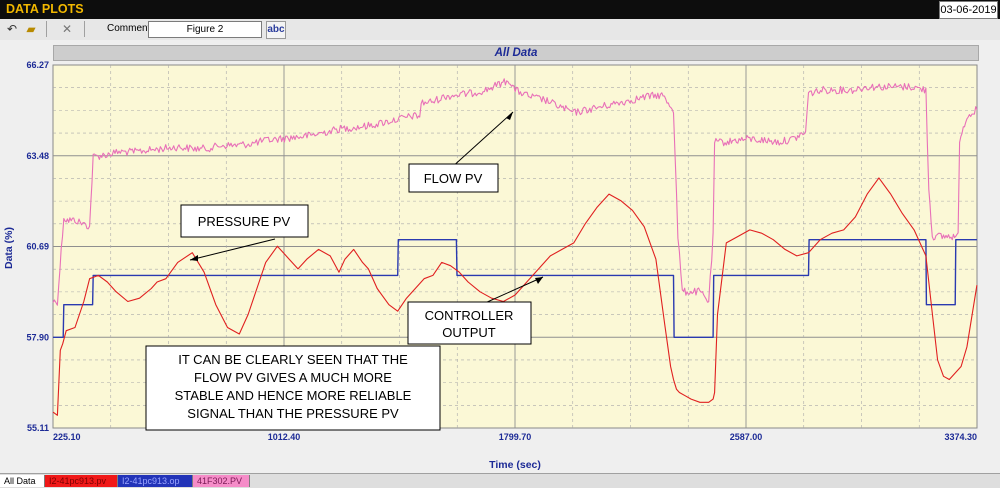 The image size is (1000, 488). What do you see at coordinates (293, 377) in the screenshot?
I see `note-line-2: FLOW PV GIVES A MUCH MORE` at bounding box center [293, 377].